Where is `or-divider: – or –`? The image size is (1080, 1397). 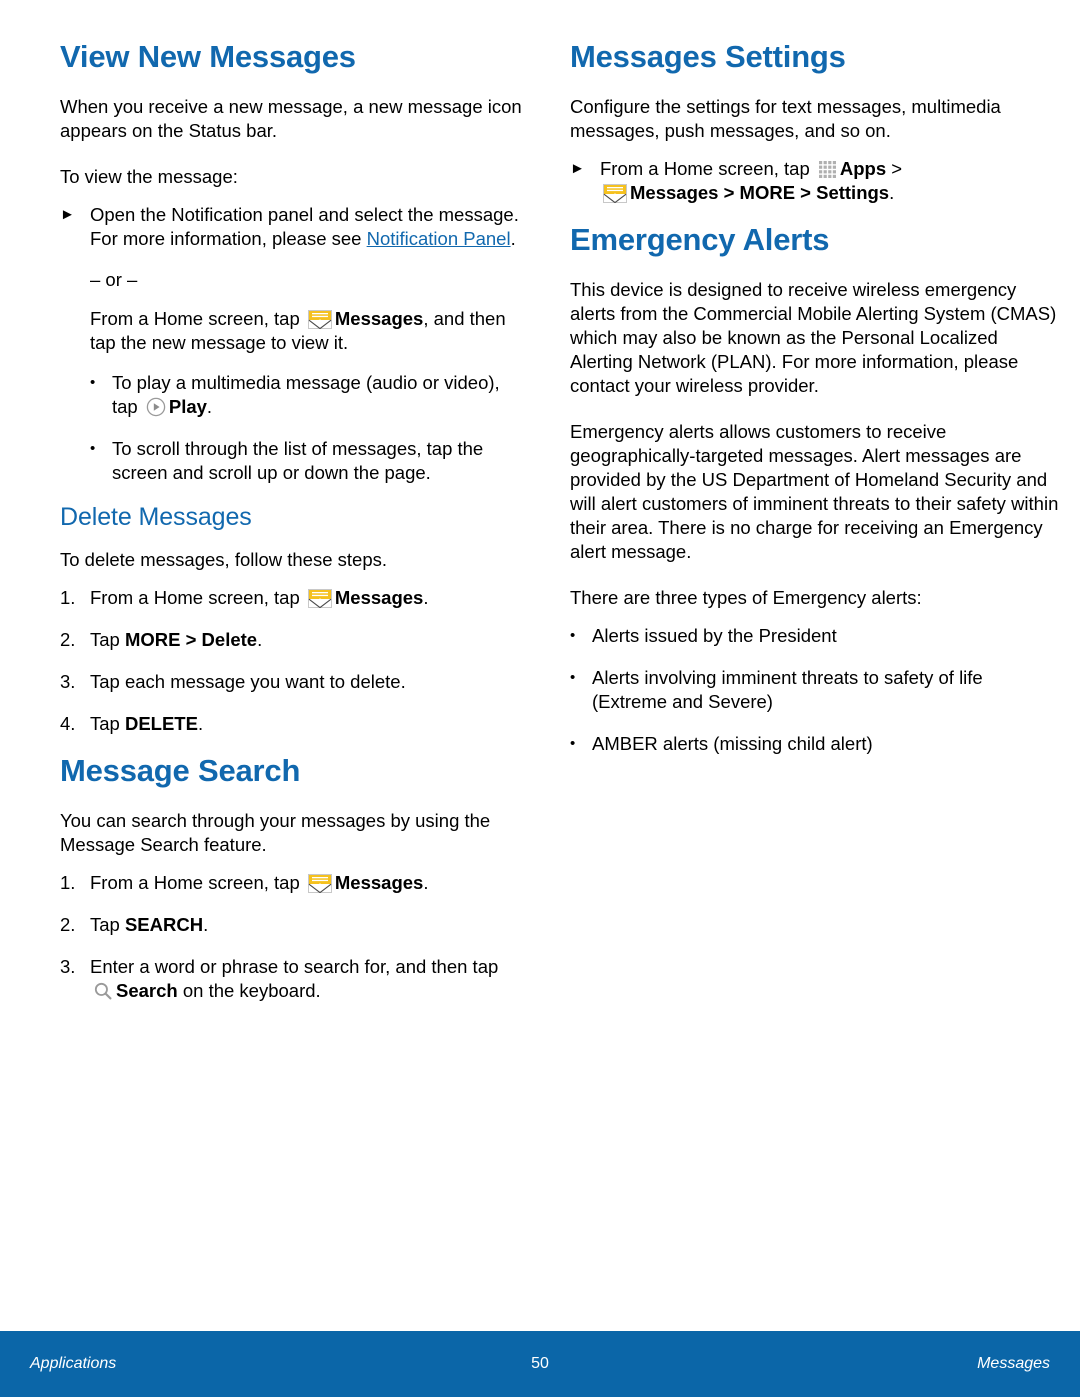 or-divider: – or – is located at coordinates (114, 279).